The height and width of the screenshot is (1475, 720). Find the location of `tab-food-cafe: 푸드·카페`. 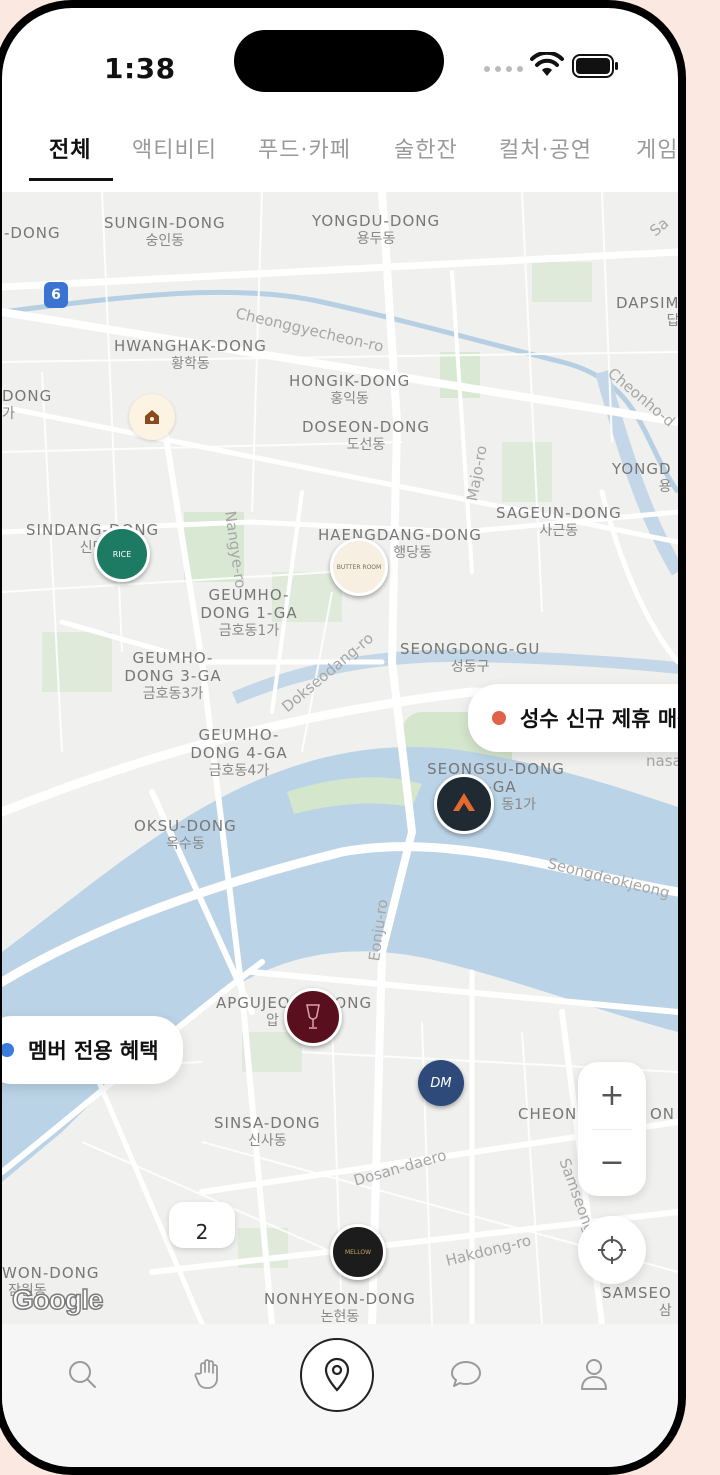

tab-food-cafe: 푸드·카페 is located at coordinates (304, 148).